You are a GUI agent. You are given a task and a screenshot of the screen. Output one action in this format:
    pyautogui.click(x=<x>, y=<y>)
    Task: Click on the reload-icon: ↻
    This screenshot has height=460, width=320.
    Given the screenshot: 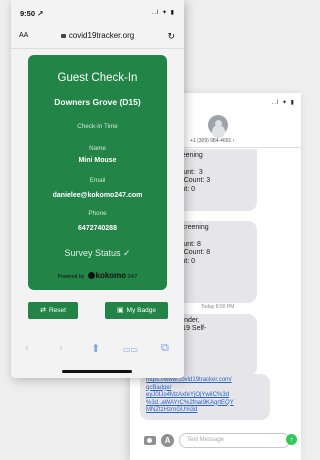 What is the action you would take?
    pyautogui.click(x=171, y=36)
    